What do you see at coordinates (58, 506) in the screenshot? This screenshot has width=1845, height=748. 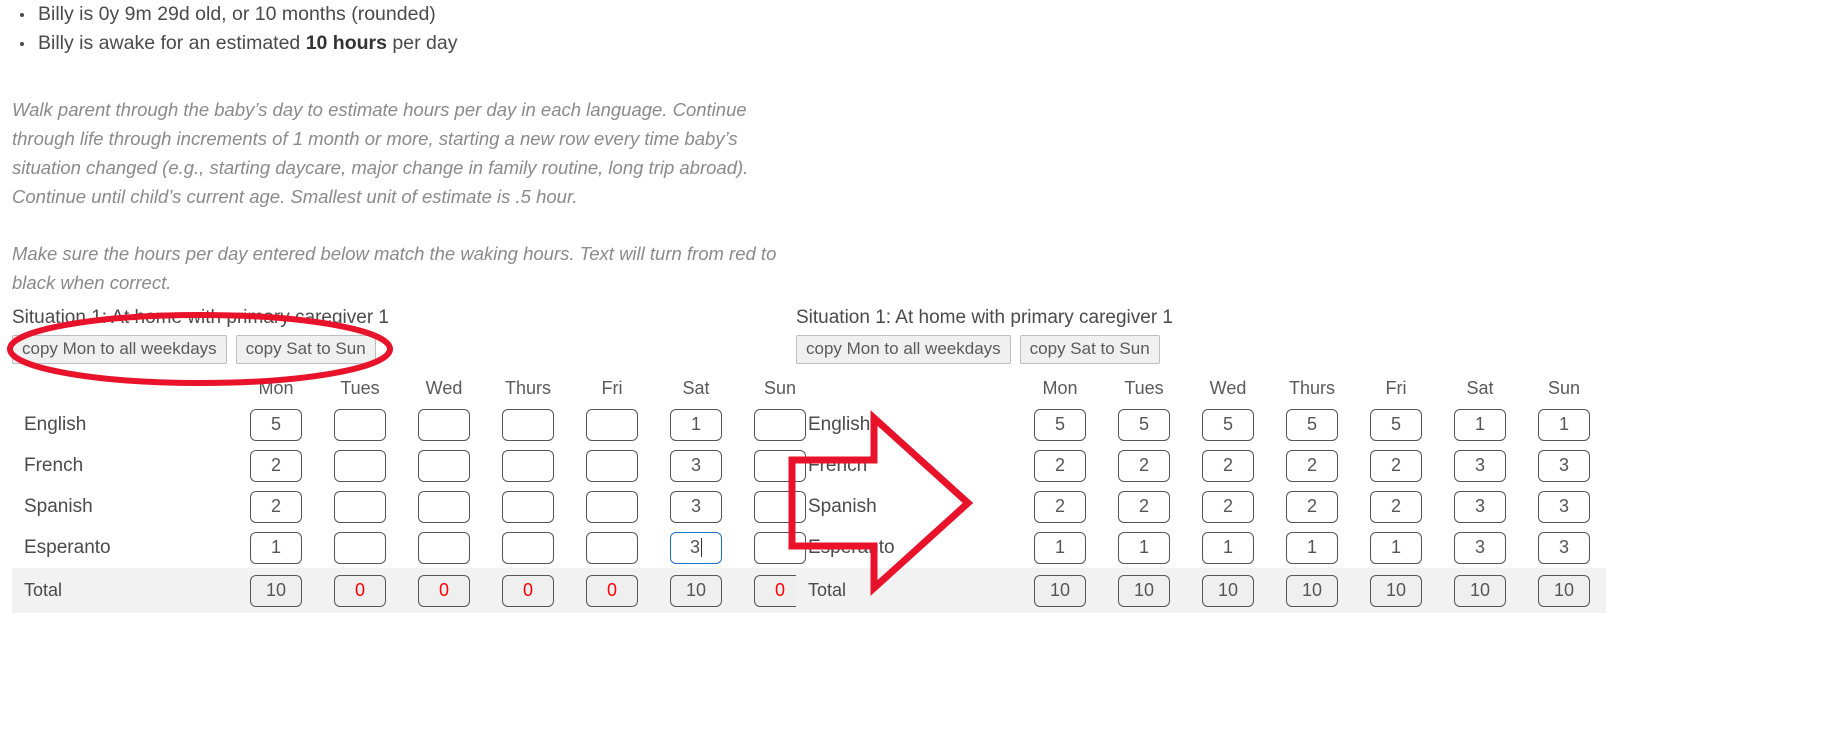 I see `language-label-spanish: Spanish` at bounding box center [58, 506].